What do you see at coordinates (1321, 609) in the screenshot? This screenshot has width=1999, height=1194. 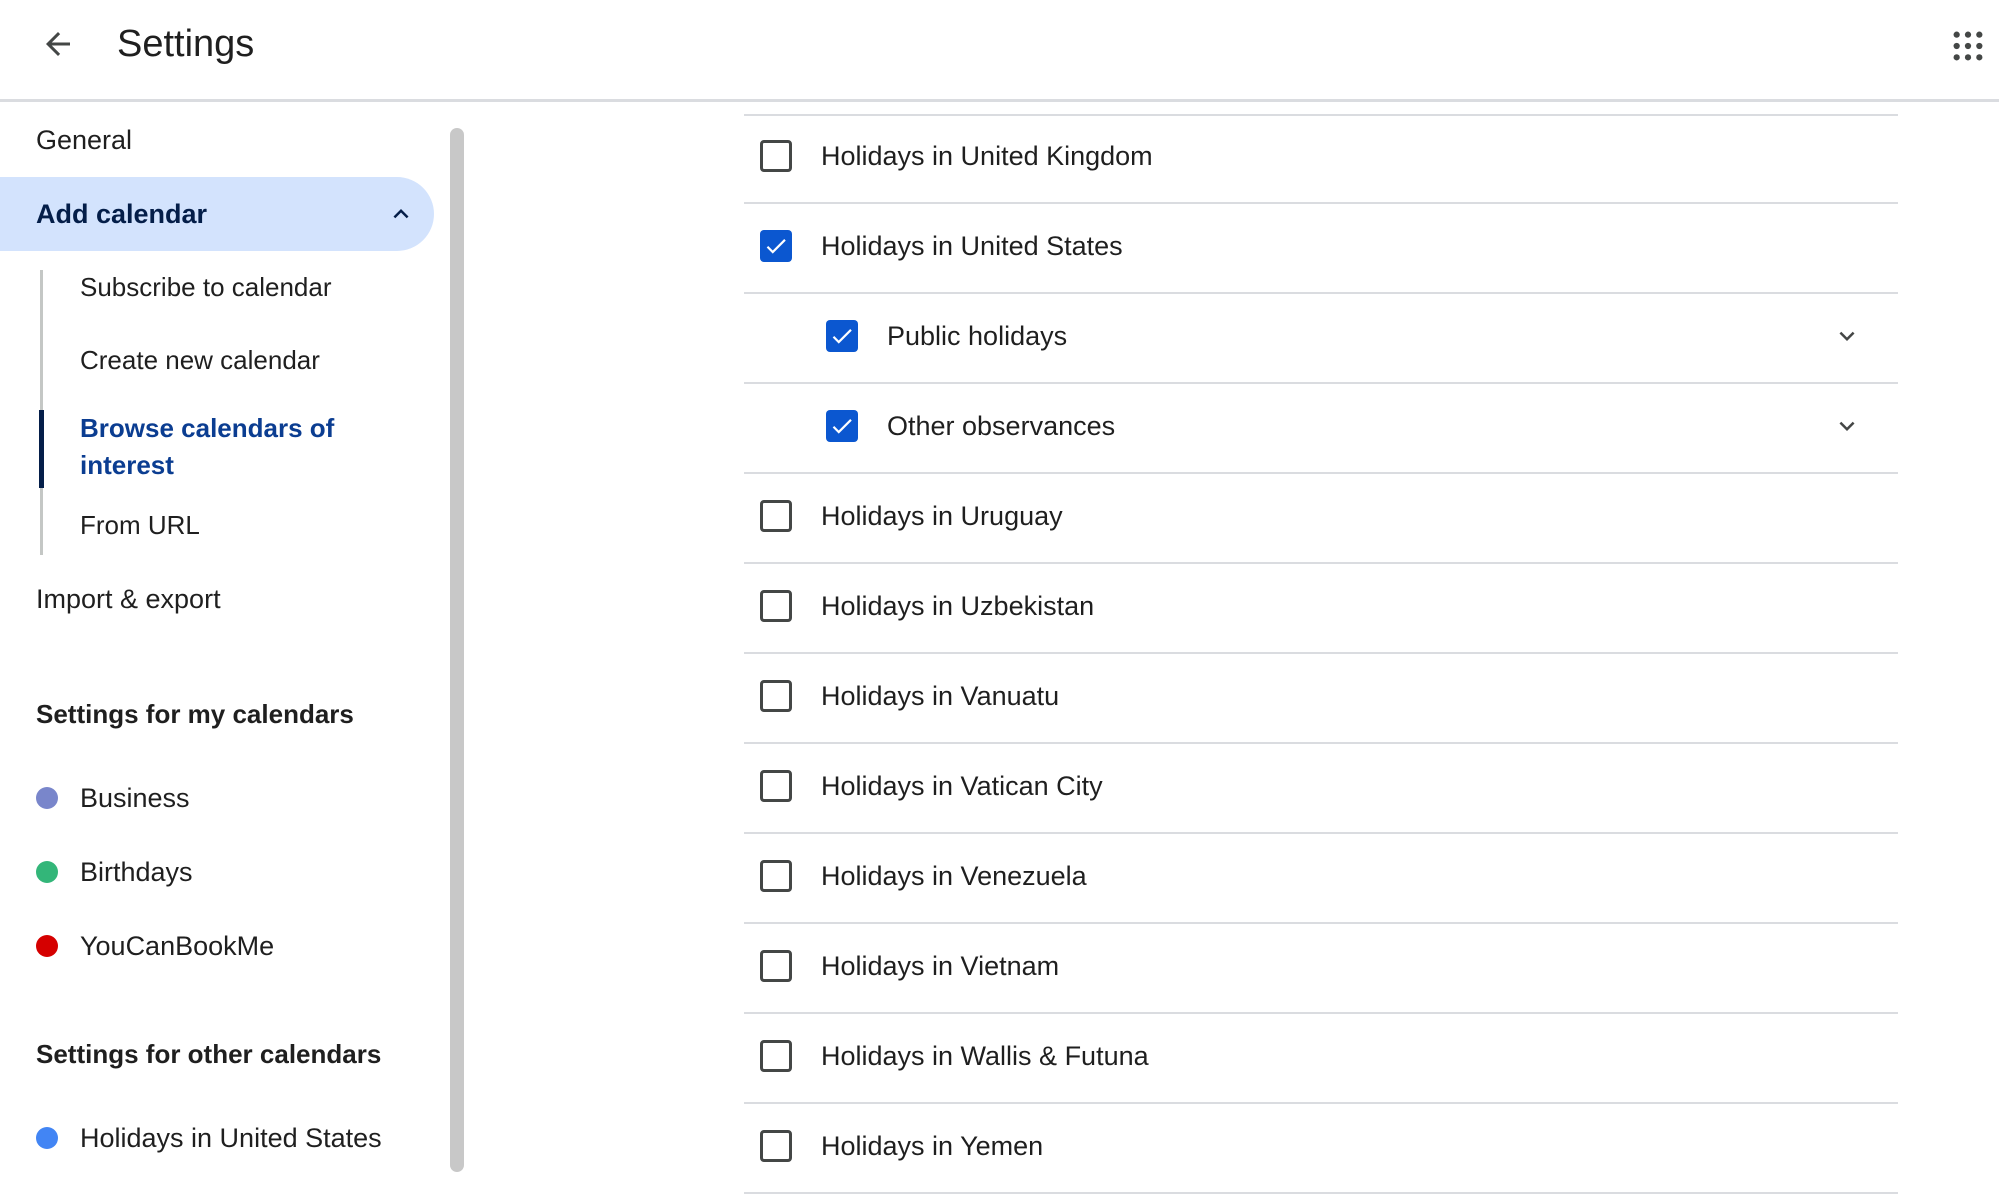 I see `list-item: Holidays in Uzbekistan` at bounding box center [1321, 609].